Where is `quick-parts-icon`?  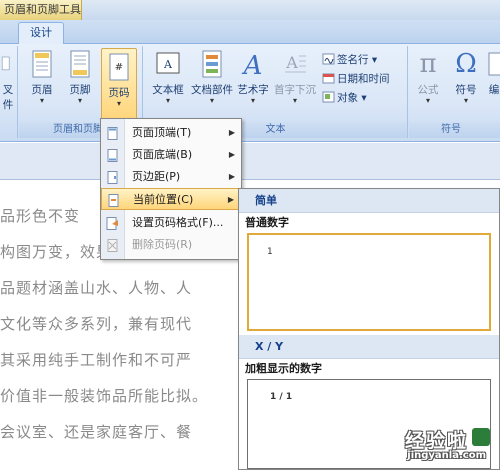
quick-parts-icon is located at coordinates (212, 64).